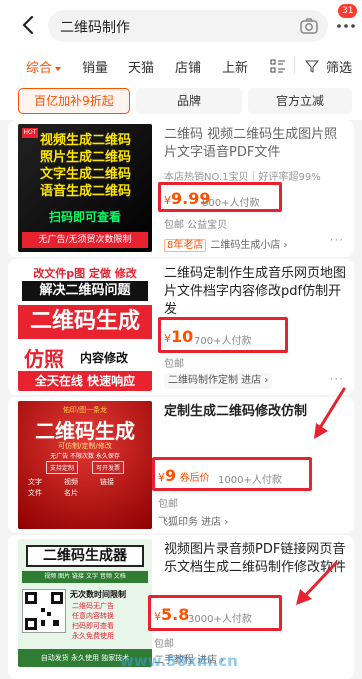  Describe the element at coordinates (44, 611) in the screenshot. I see `qr-code-image` at that location.